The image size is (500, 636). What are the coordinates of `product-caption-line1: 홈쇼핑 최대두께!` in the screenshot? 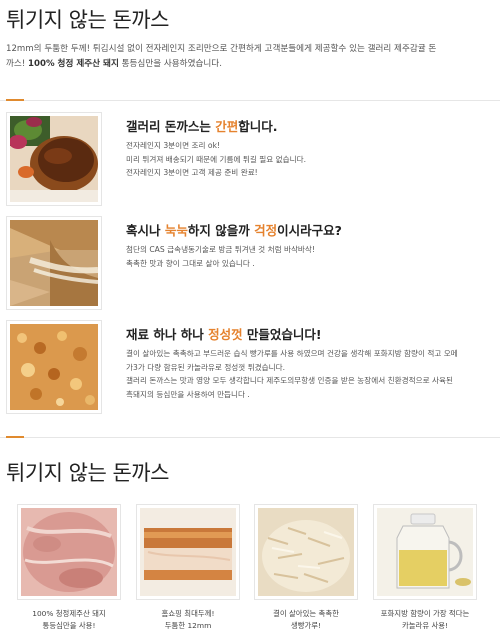 It's located at (188, 613).